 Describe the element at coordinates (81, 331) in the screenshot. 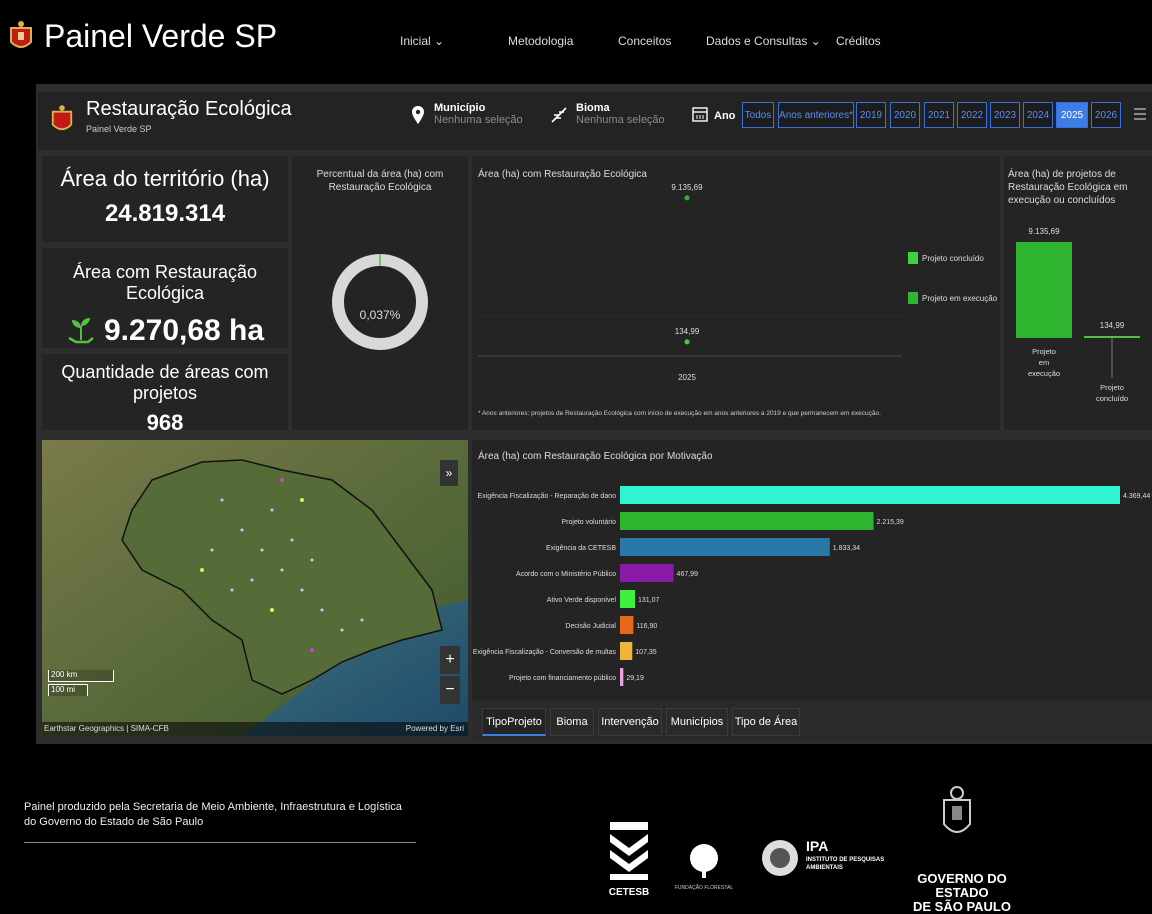

I see `sprout-hand-icon` at that location.